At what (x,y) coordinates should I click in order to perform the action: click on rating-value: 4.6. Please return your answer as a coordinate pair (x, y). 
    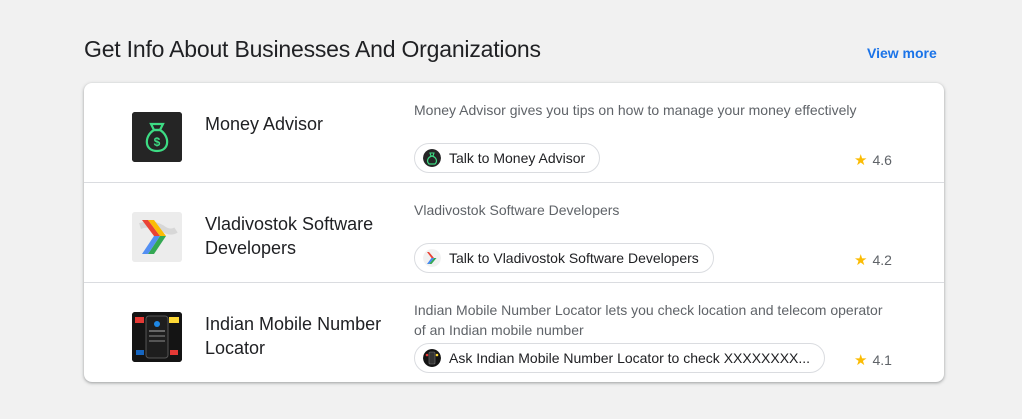
    Looking at the image, I should click on (882, 160).